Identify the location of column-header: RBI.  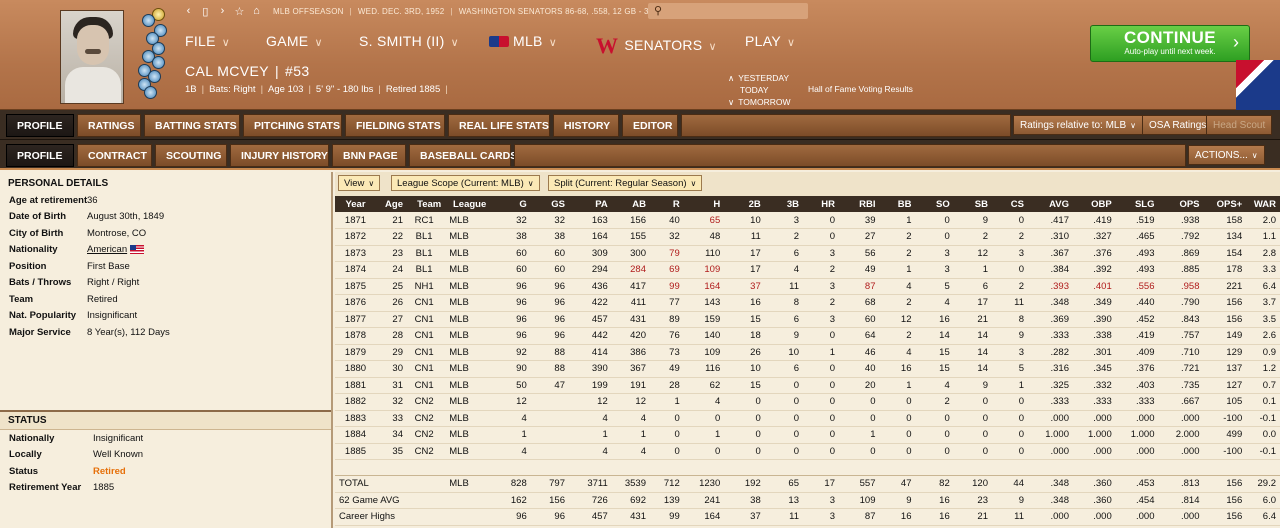
(859, 204).